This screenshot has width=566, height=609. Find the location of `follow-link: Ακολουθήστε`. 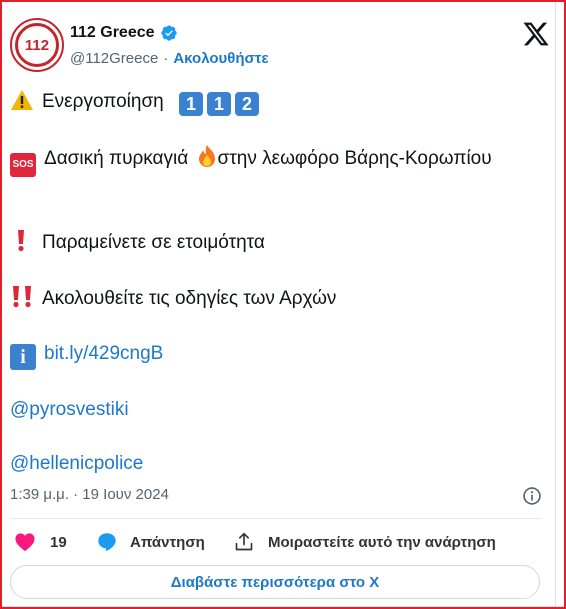

follow-link: Ακολουθήστε is located at coordinates (220, 58).